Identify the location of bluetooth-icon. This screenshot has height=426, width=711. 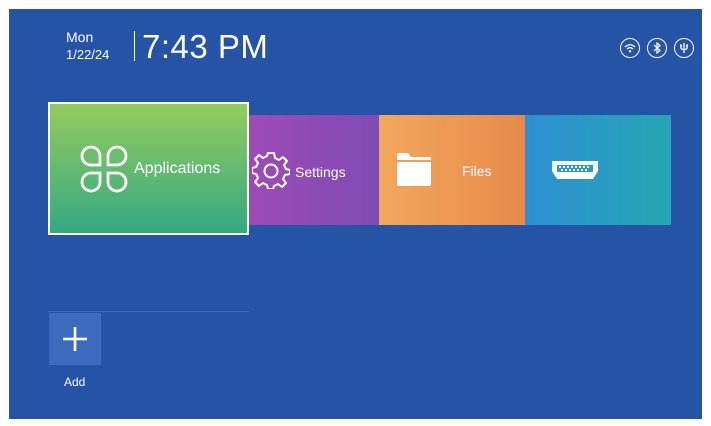
(657, 48).